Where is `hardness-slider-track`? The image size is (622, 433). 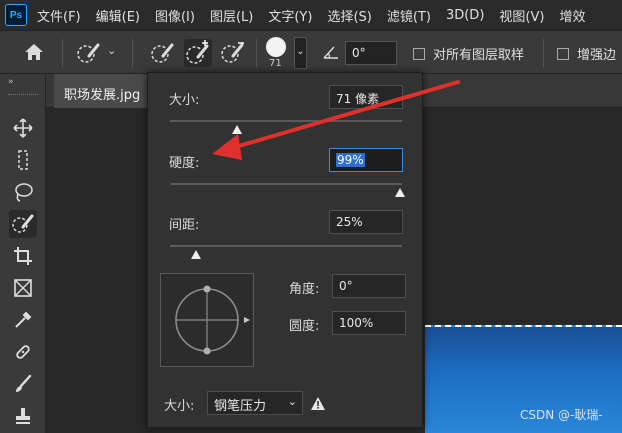
hardness-slider-track is located at coordinates (286, 184).